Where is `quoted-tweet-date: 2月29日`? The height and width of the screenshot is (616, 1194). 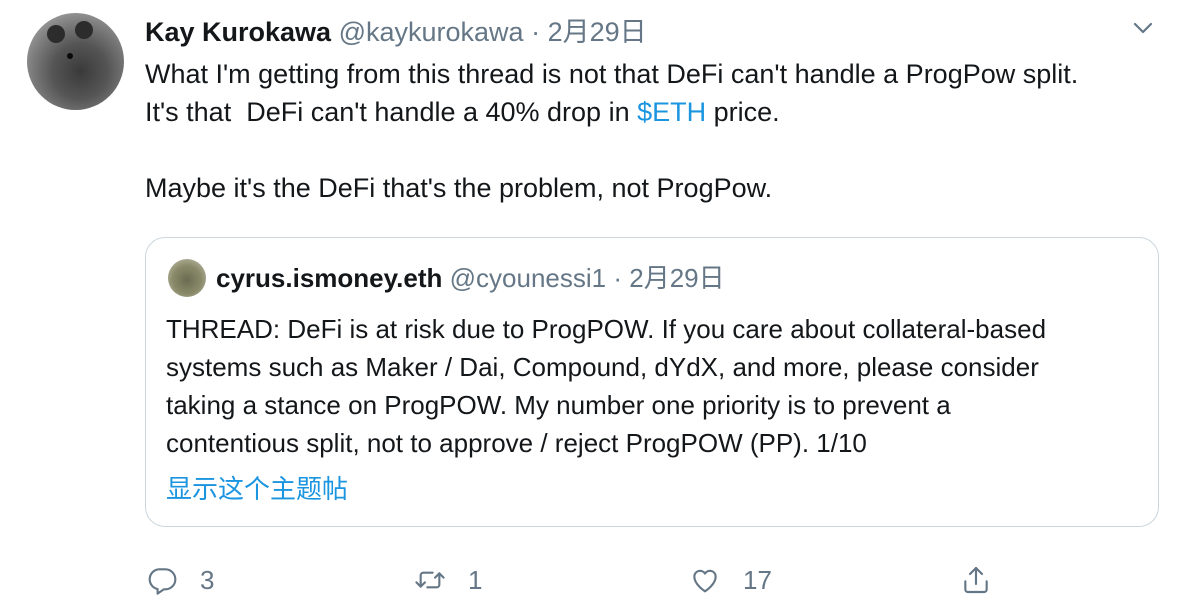 quoted-tweet-date: 2月29日 is located at coordinates (677, 278).